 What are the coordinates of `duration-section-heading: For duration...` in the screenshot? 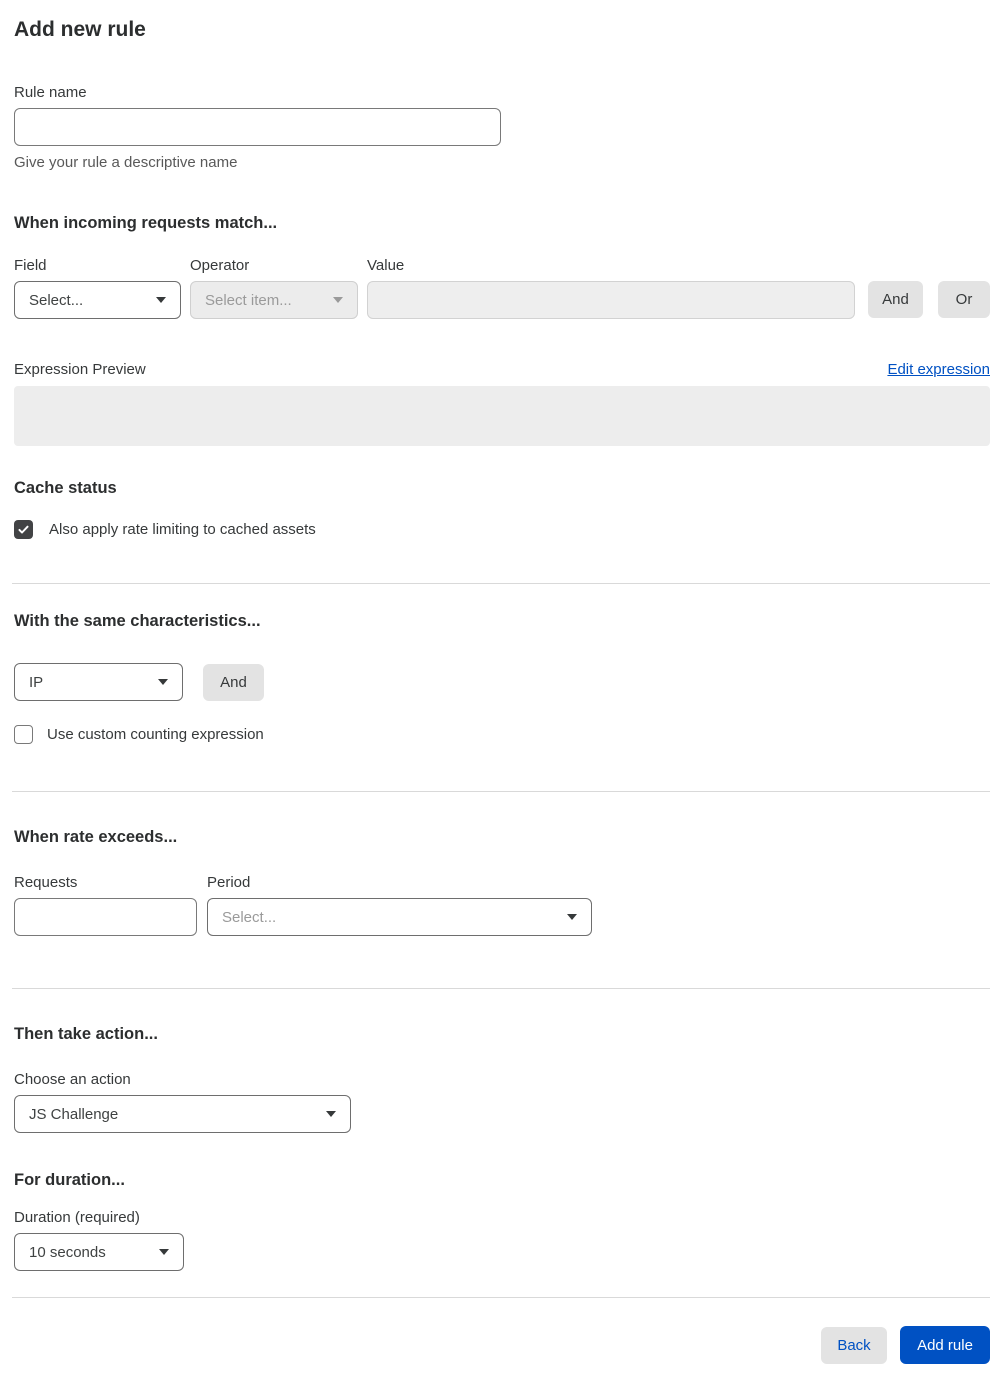 It's located at (69, 1180).